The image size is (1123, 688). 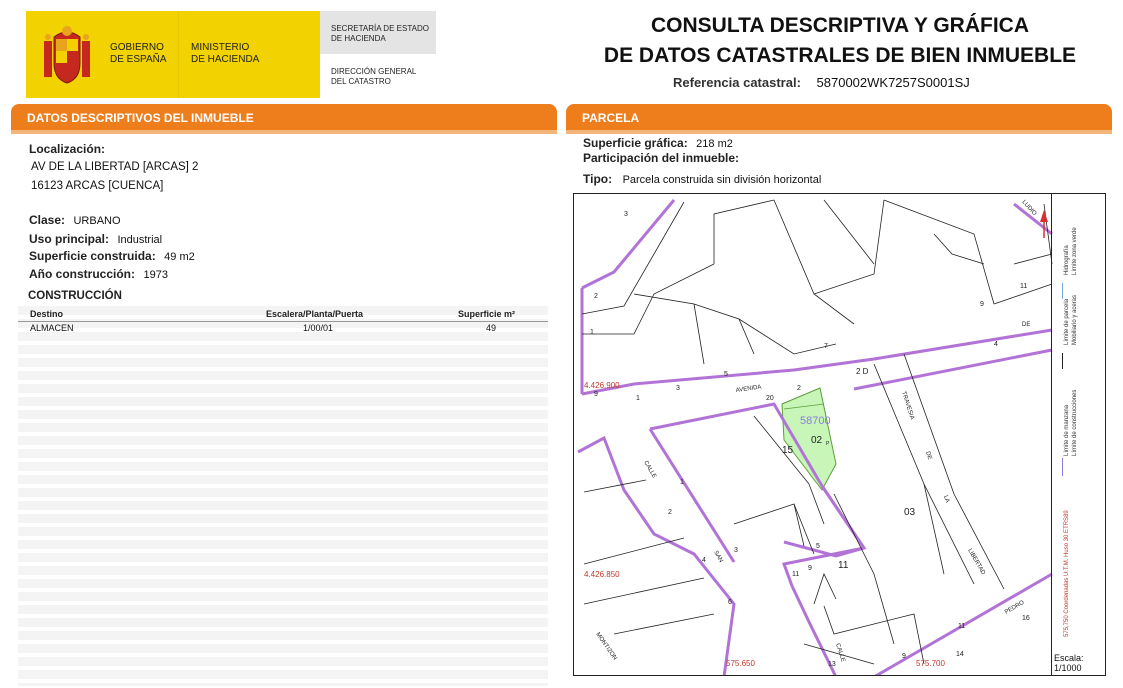 What do you see at coordinates (930, 663) in the screenshot?
I see `coord-x-right: 575.700` at bounding box center [930, 663].